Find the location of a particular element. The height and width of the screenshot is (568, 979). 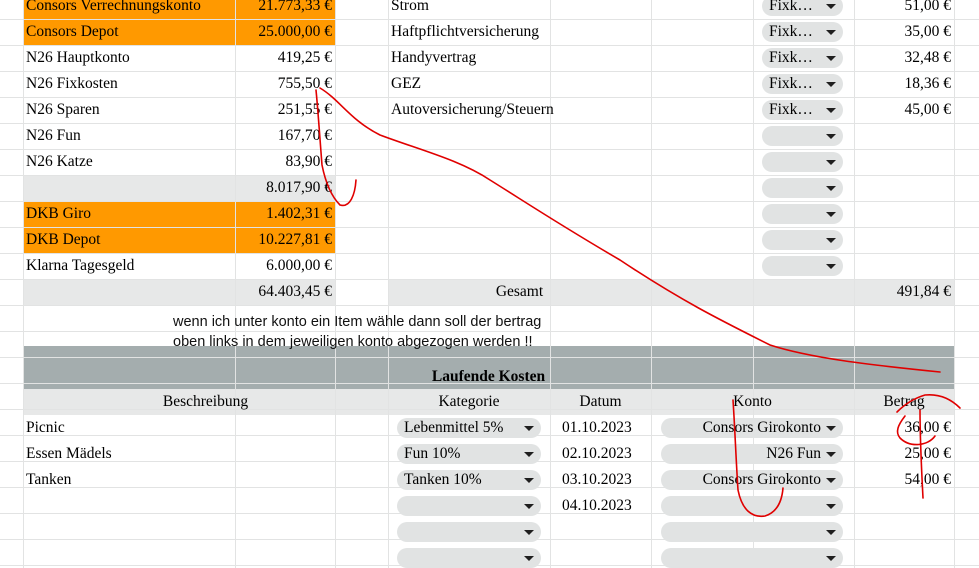

fixed-cost-name: Autoversicherung/Steuern is located at coordinates (518, 110).